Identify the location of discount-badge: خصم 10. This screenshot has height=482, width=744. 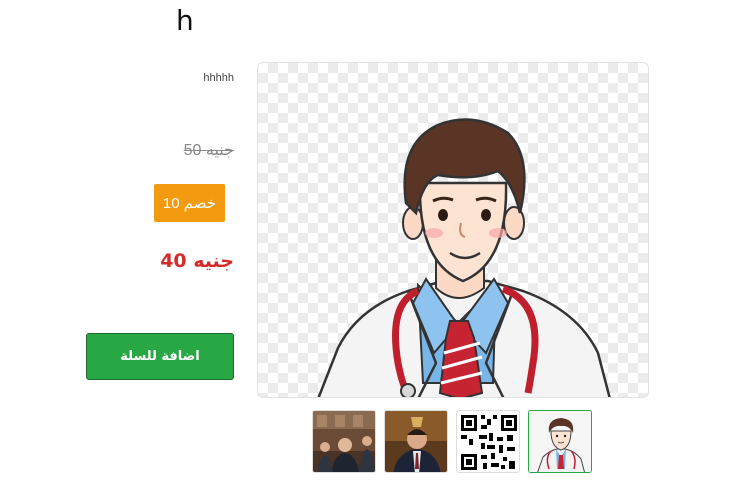
(189, 203).